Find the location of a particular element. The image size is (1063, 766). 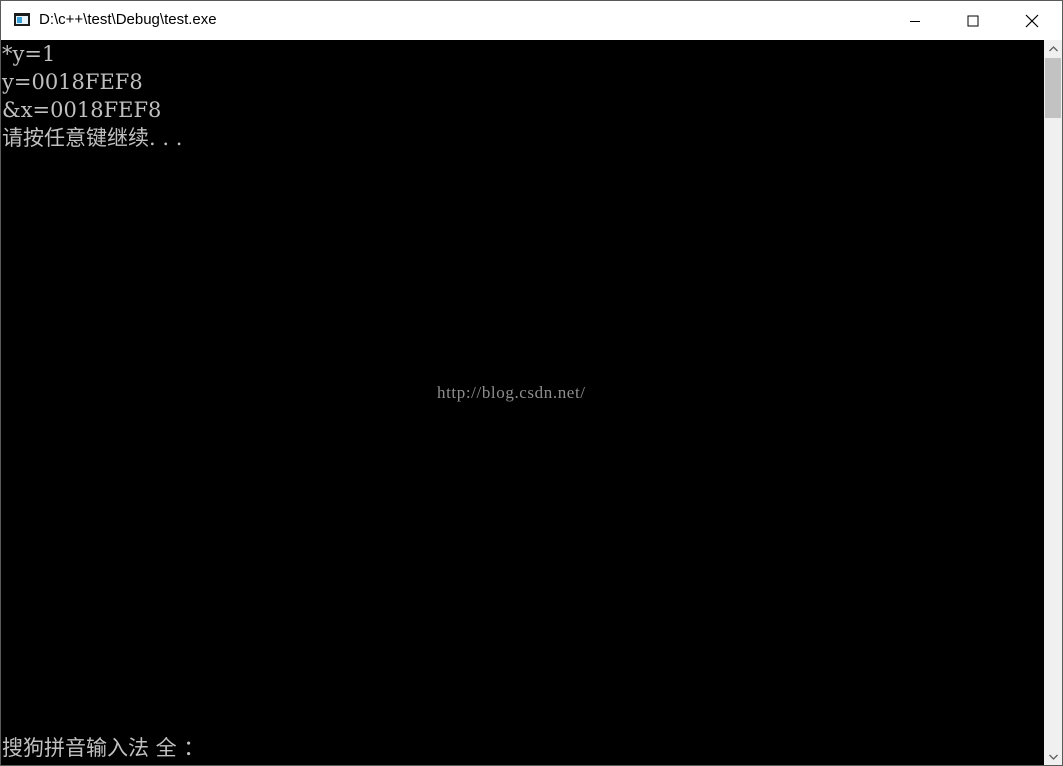

close-button is located at coordinates (1032, 20).